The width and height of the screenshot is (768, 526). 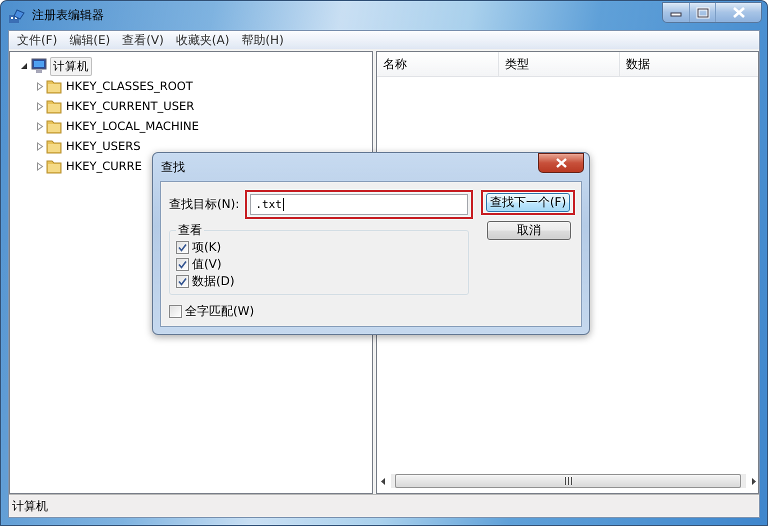 I want to click on grip-icon, so click(x=568, y=481).